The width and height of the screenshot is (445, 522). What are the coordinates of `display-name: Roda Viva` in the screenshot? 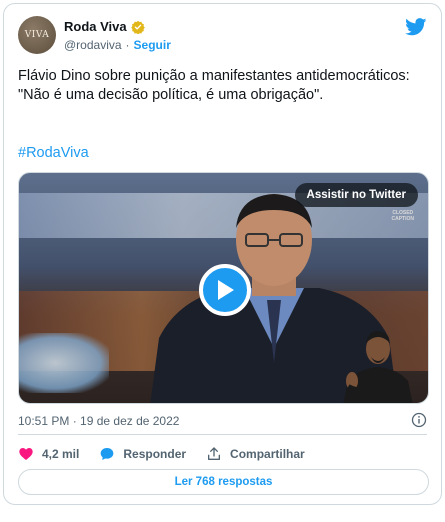 It's located at (95, 26).